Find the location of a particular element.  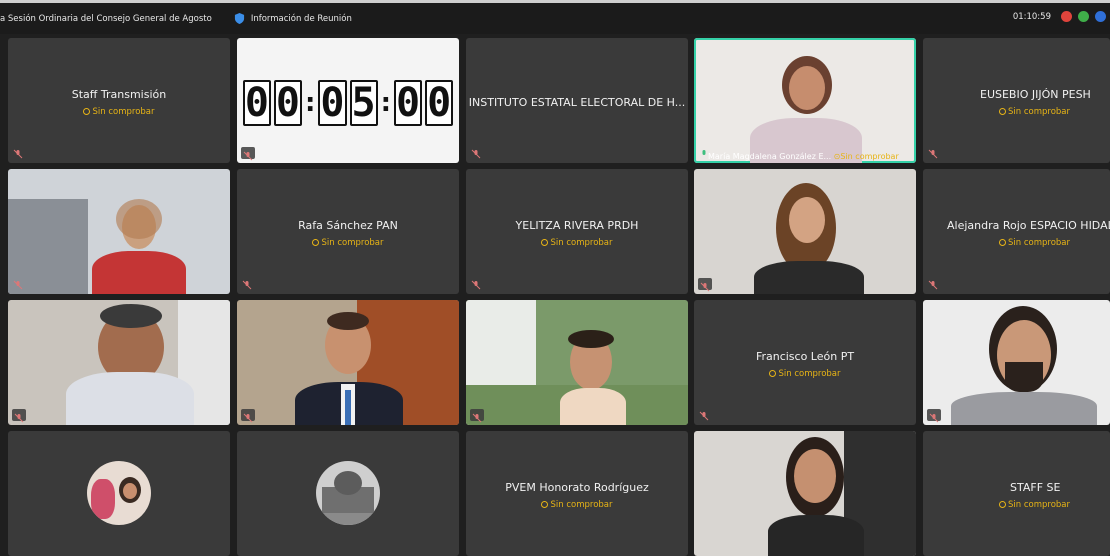

layout-icon is located at coordinates (1100, 16).